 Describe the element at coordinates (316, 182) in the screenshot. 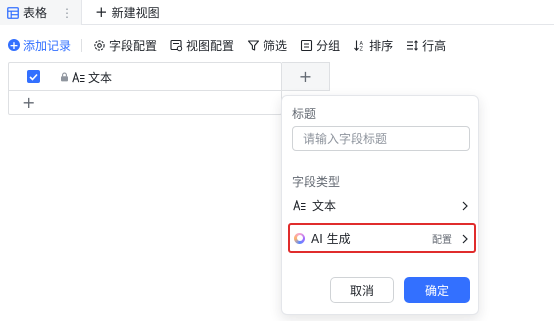

I see `field-type-label: 字段类型` at that location.